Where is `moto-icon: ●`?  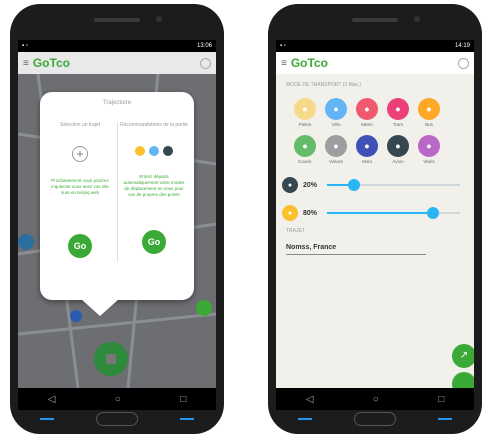
moto-icon: ● is located at coordinates (367, 146).